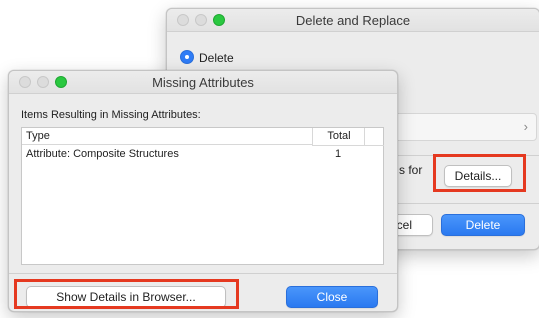  What do you see at coordinates (374, 137) in the screenshot?
I see `column-header-filler` at bounding box center [374, 137].